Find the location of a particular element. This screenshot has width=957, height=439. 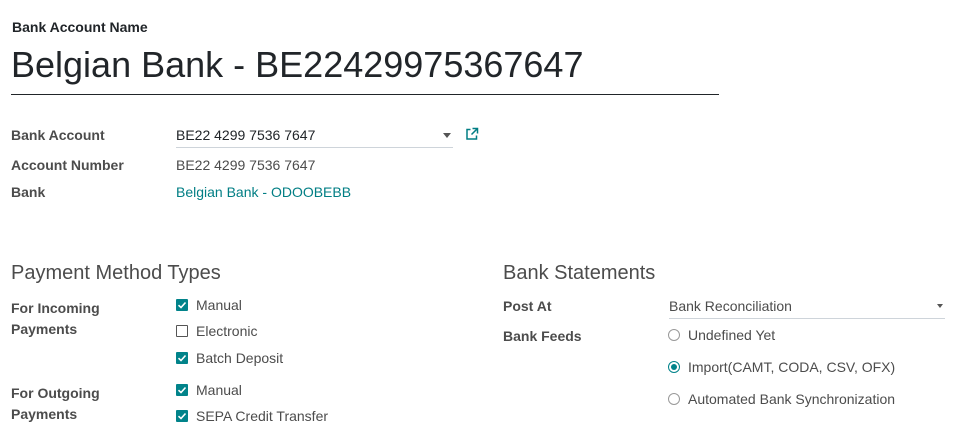

bank-account-value: BE22 4299 7536 7647 is located at coordinates (246, 135).